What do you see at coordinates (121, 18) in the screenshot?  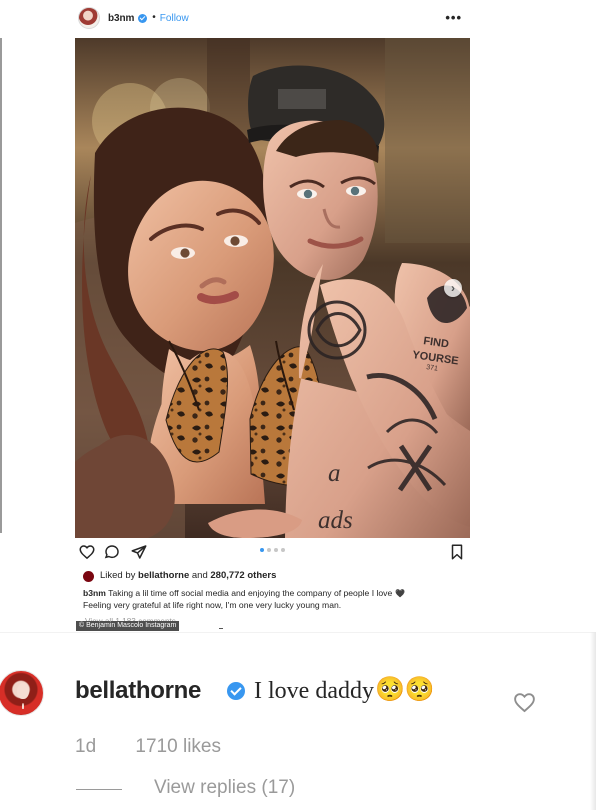 I see `post-username: b3nm` at bounding box center [121, 18].